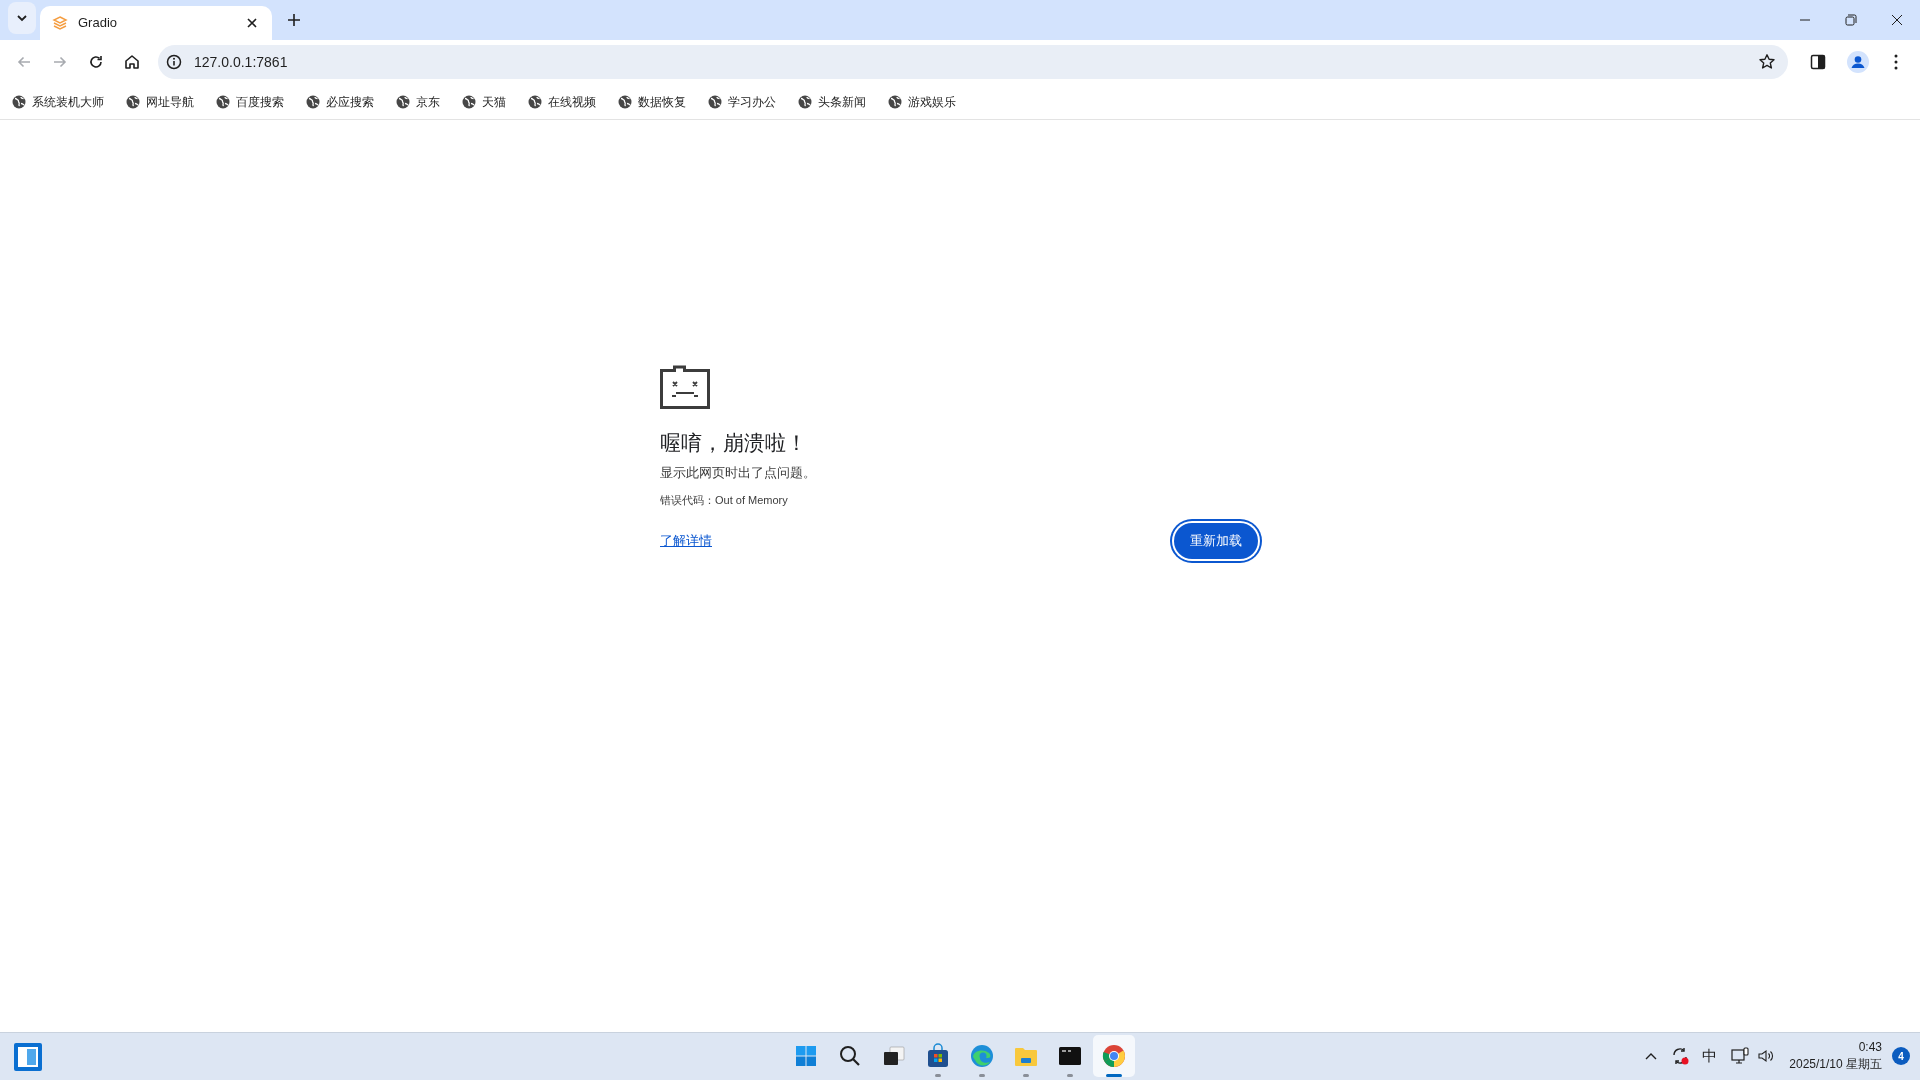  What do you see at coordinates (724, 500) in the screenshot?
I see `error-code: 错误代码：Out of Memory` at bounding box center [724, 500].